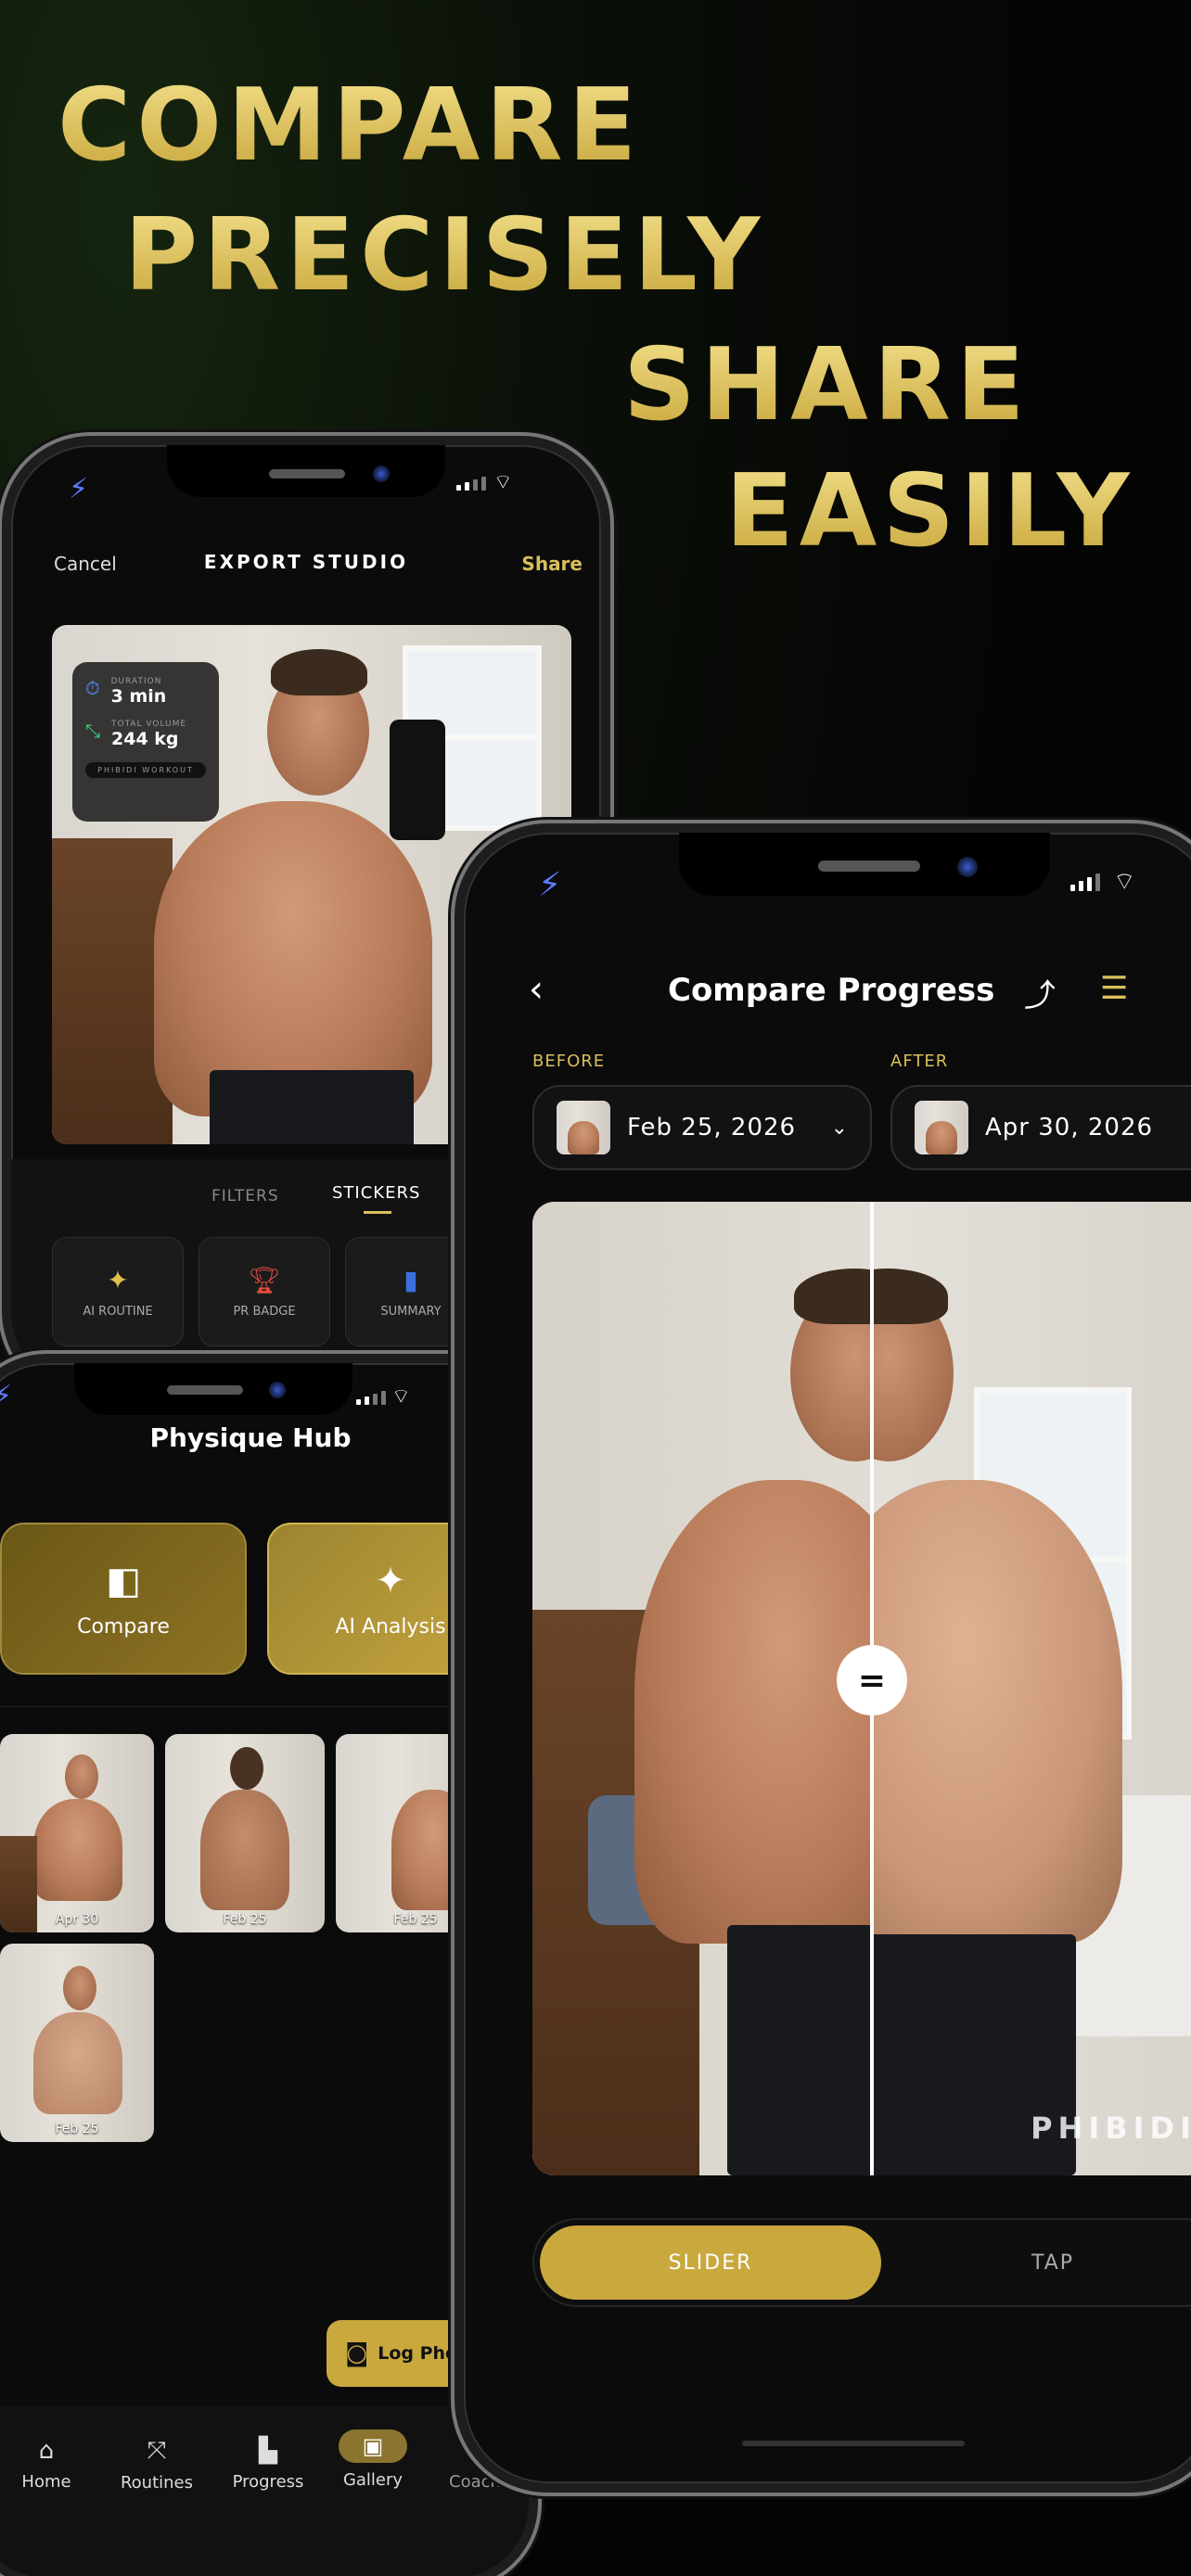 This screenshot has height=2576, width=1191. Describe the element at coordinates (149, 725) in the screenshot. I see `volume-label: TOTAL VOLUME` at that location.